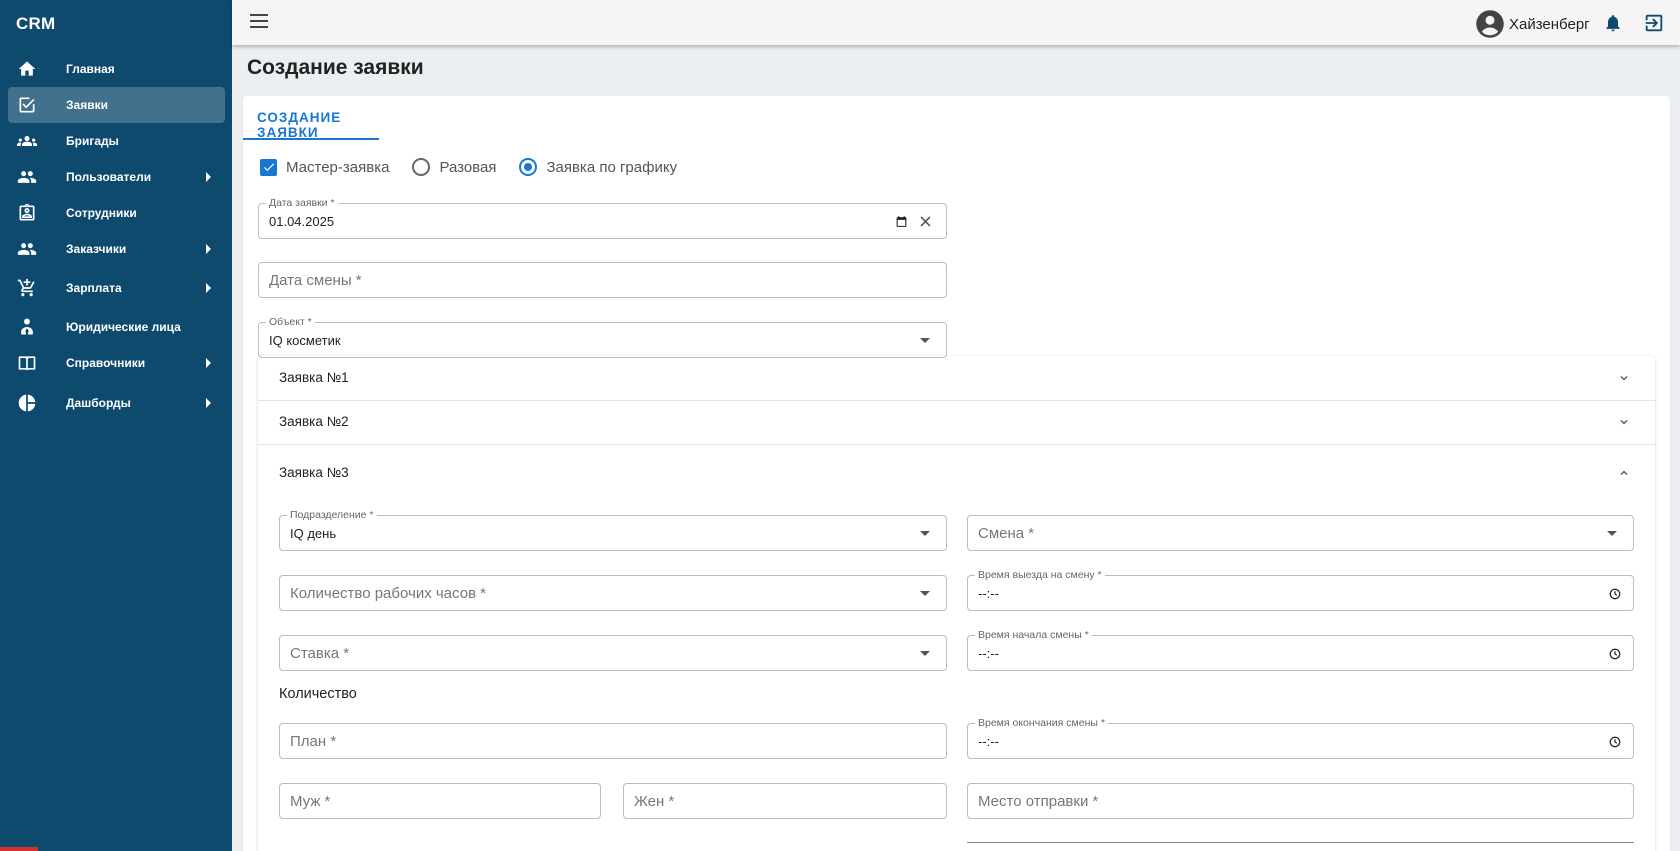 This screenshot has height=851, width=1680. I want to click on sidebar-item-label: Дашборды, so click(98, 403).